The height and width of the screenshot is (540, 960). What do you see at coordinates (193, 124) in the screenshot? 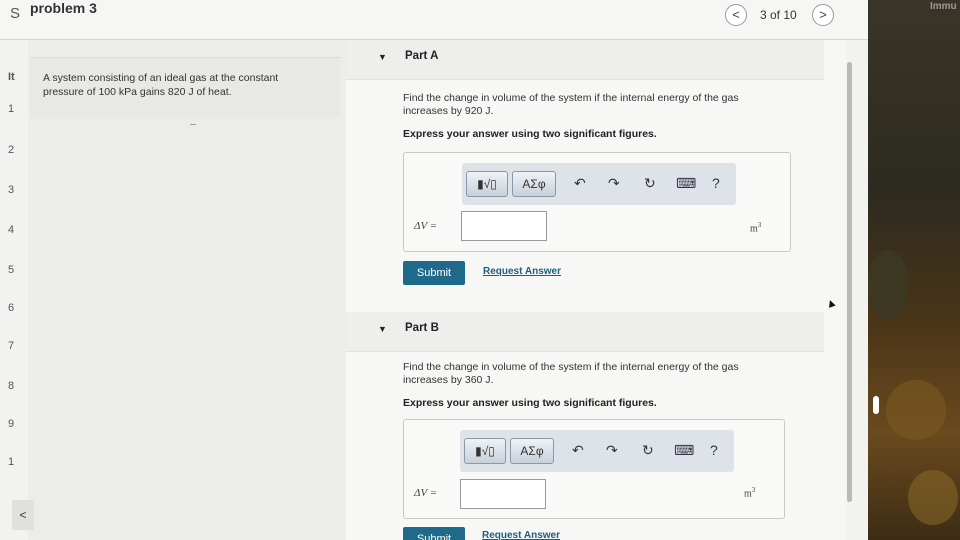
I see `divider` at bounding box center [193, 124].